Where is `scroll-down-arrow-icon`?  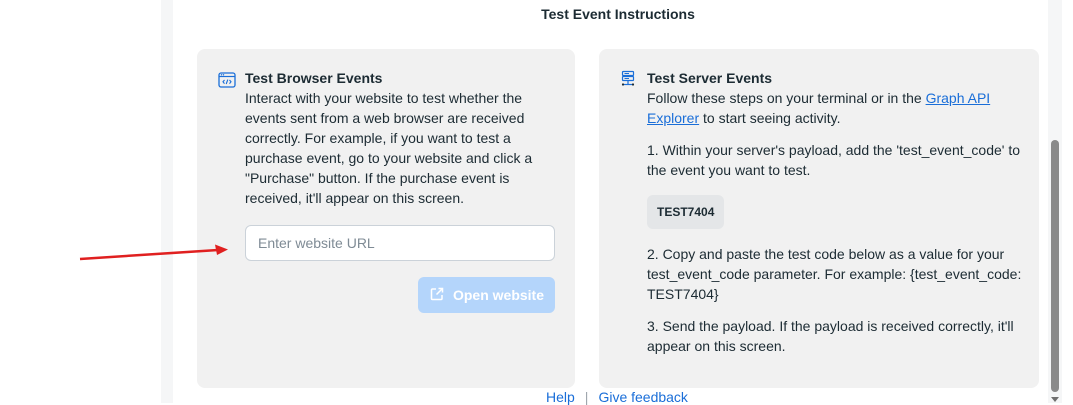
scroll-down-arrow-icon is located at coordinates (1055, 399).